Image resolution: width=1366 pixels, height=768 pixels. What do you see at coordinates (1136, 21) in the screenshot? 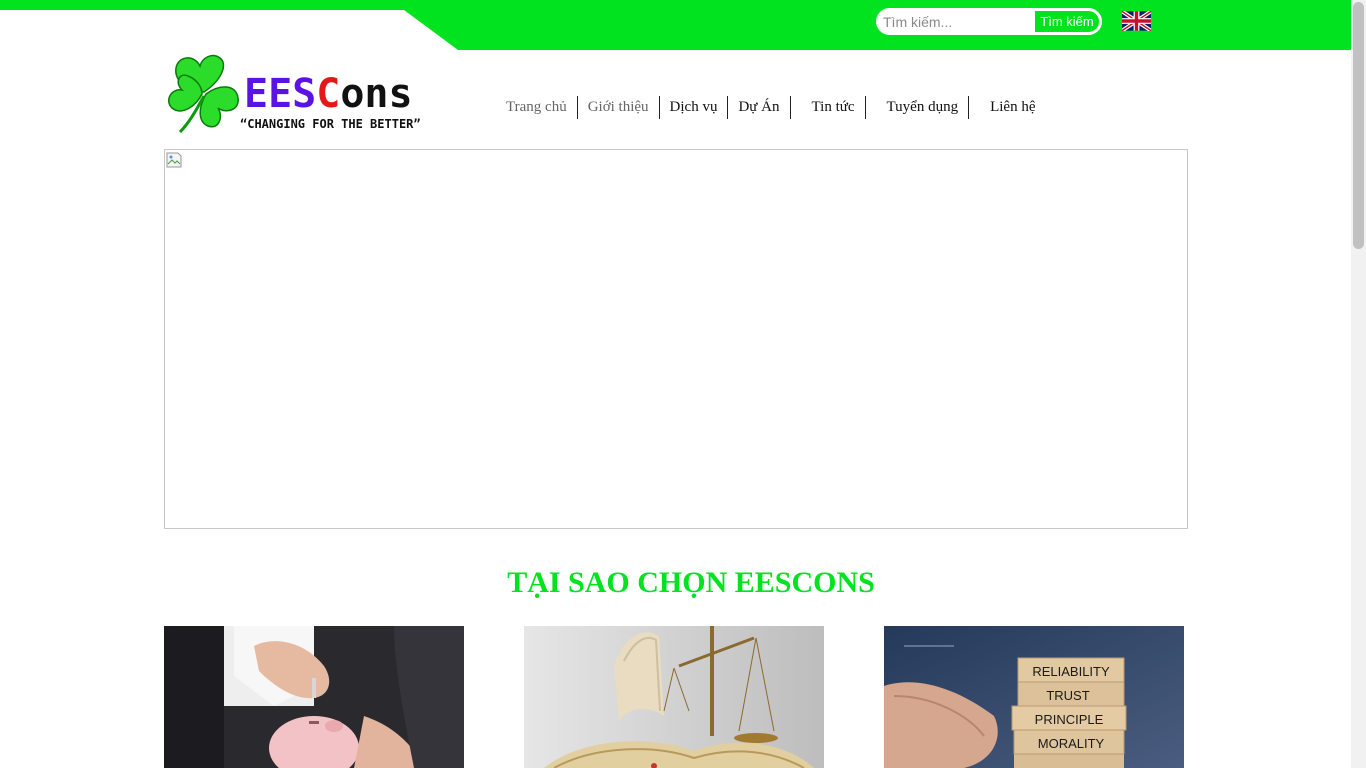
I see `uk-flag-icon` at bounding box center [1136, 21].